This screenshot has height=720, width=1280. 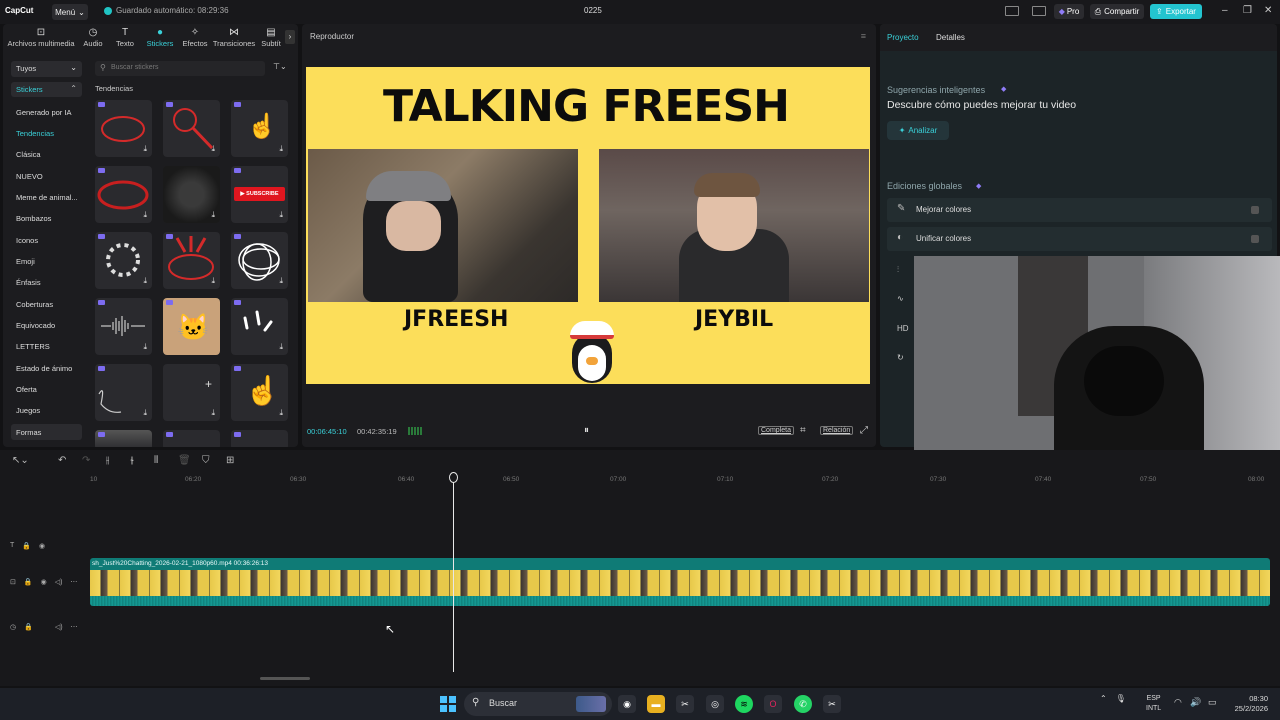 What do you see at coordinates (776, 430) in the screenshot?
I see `full-quality-button: Completa` at bounding box center [776, 430].